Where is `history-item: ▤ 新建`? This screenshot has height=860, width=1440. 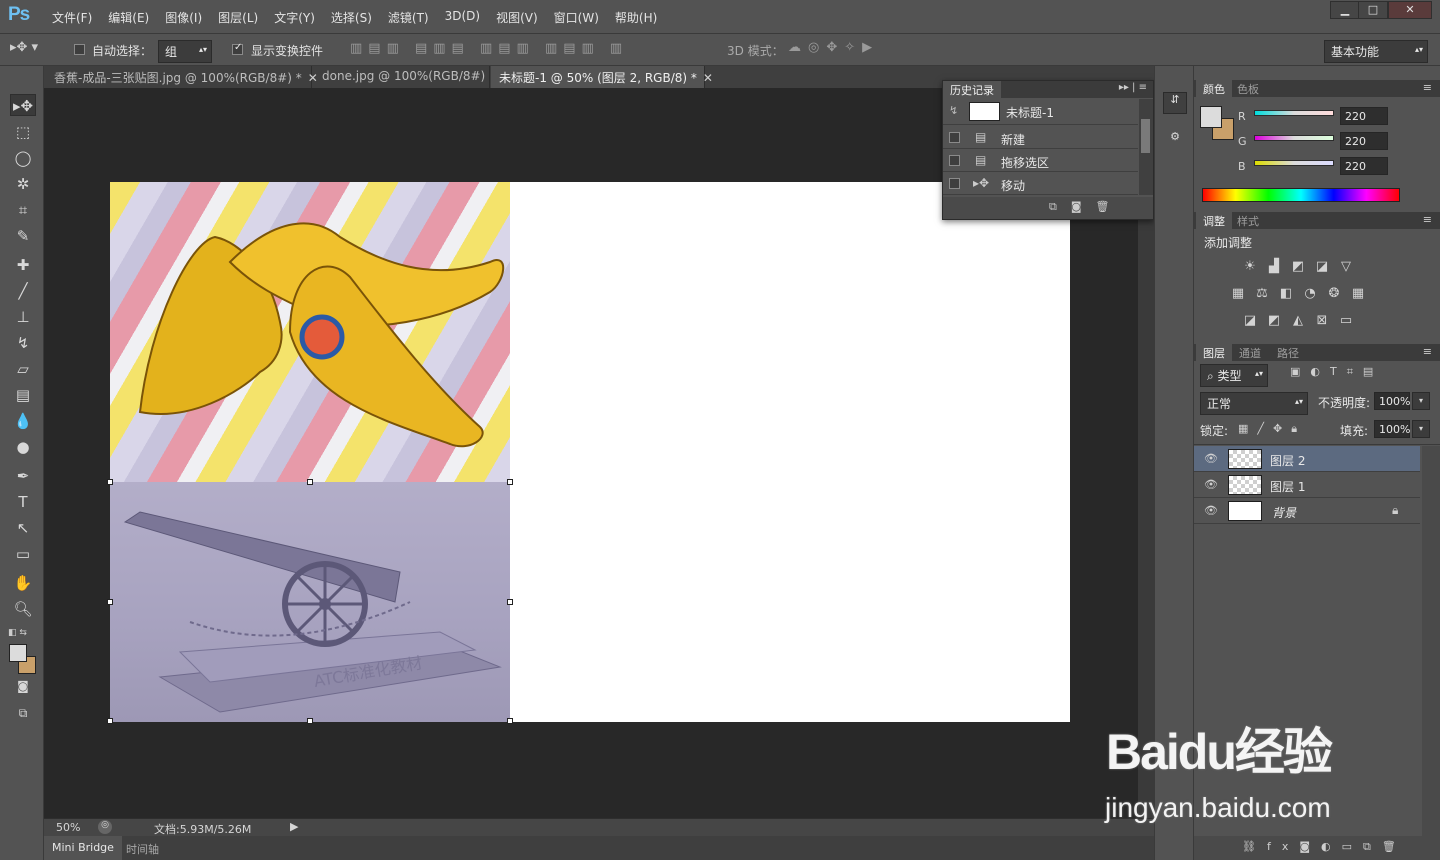 history-item: ▤ 新建 is located at coordinates (1040, 138).